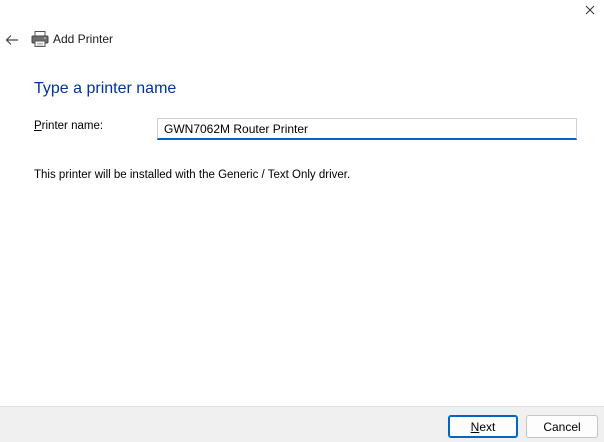  I want to click on printer-name-input, so click(367, 129).